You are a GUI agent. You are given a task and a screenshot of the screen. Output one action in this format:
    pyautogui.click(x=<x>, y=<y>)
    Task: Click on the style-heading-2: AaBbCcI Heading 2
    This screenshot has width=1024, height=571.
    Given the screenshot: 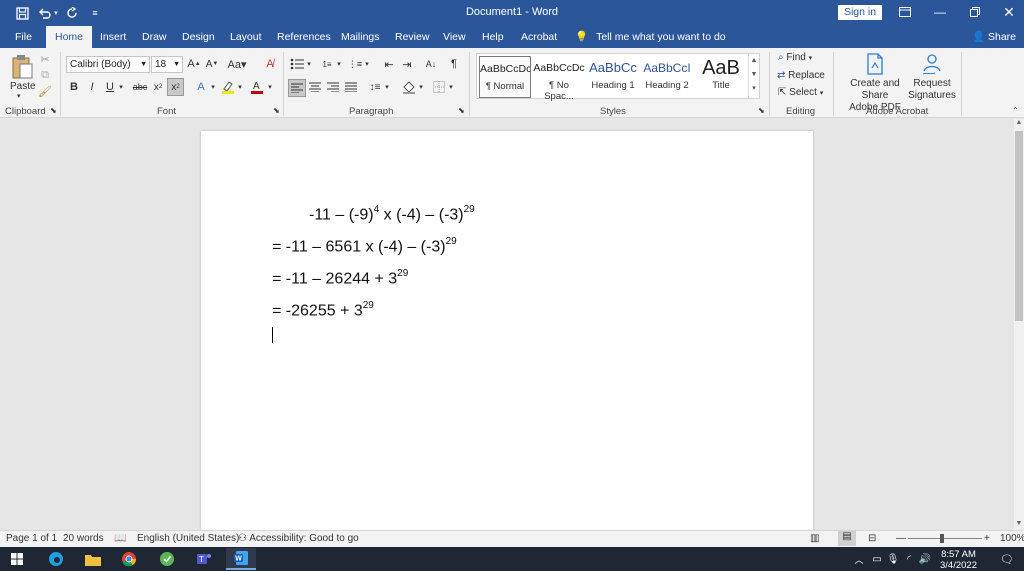 What is the action you would take?
    pyautogui.click(x=667, y=77)
    